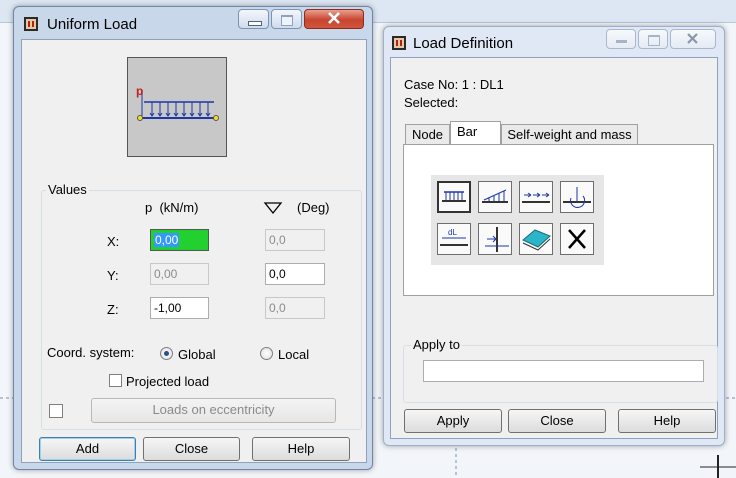  I want to click on surface-load-icon, so click(536, 240).